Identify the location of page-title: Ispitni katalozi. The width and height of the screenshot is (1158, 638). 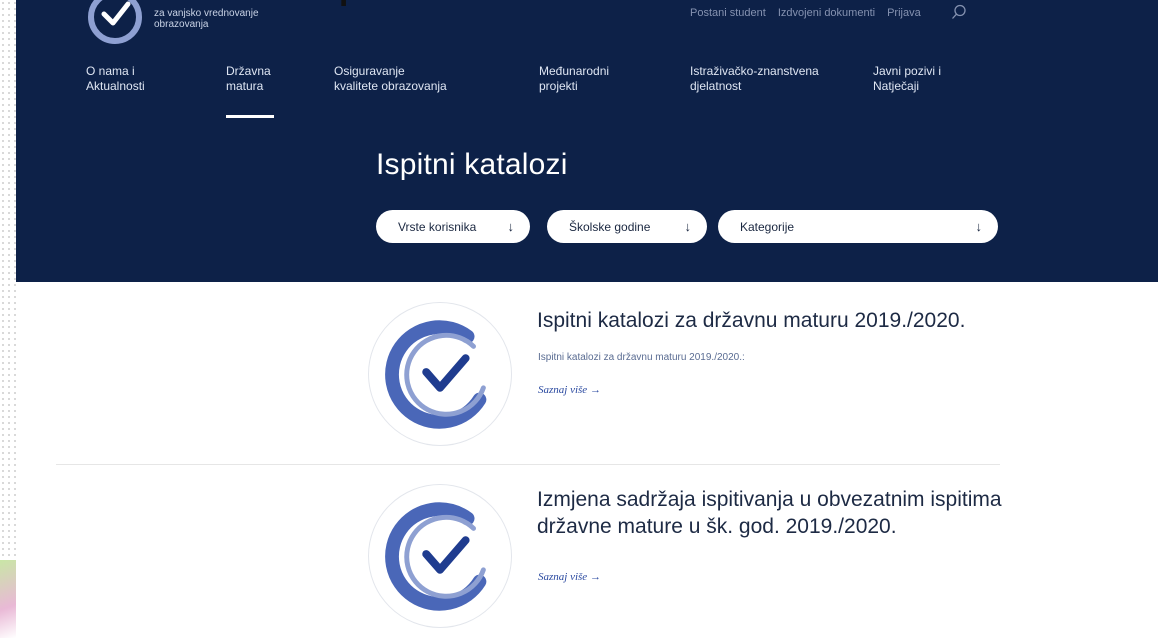
(472, 164).